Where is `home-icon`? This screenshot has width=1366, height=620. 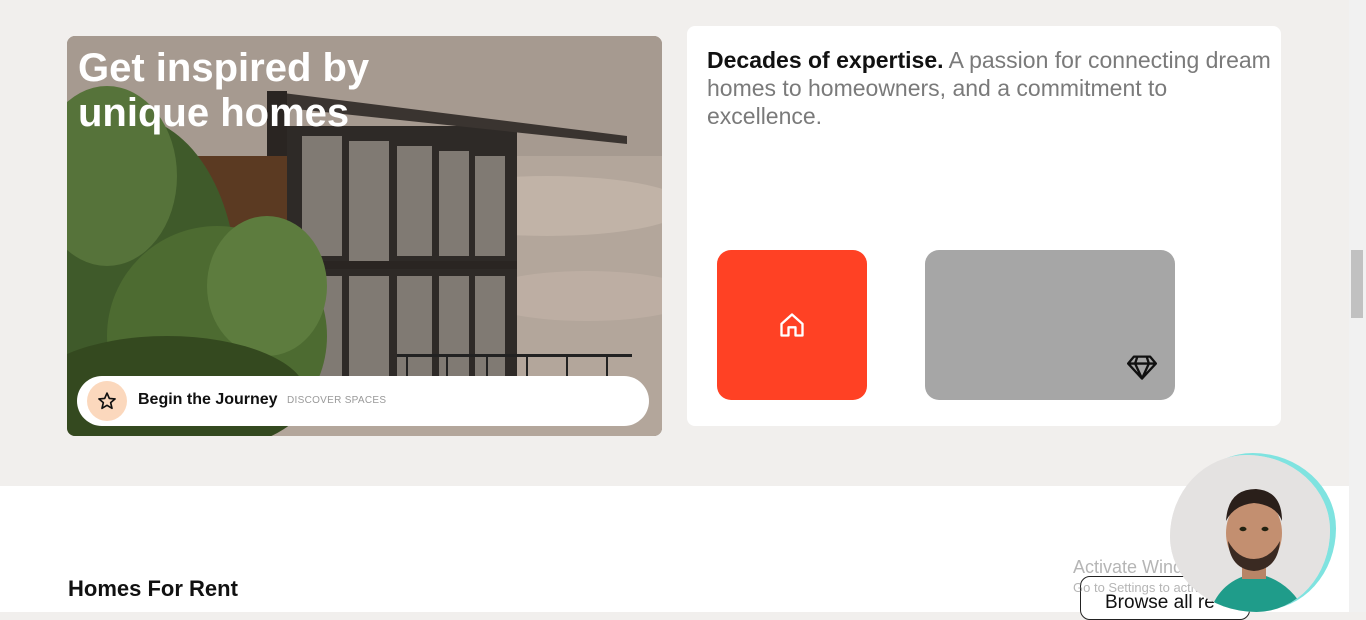 home-icon is located at coordinates (792, 325).